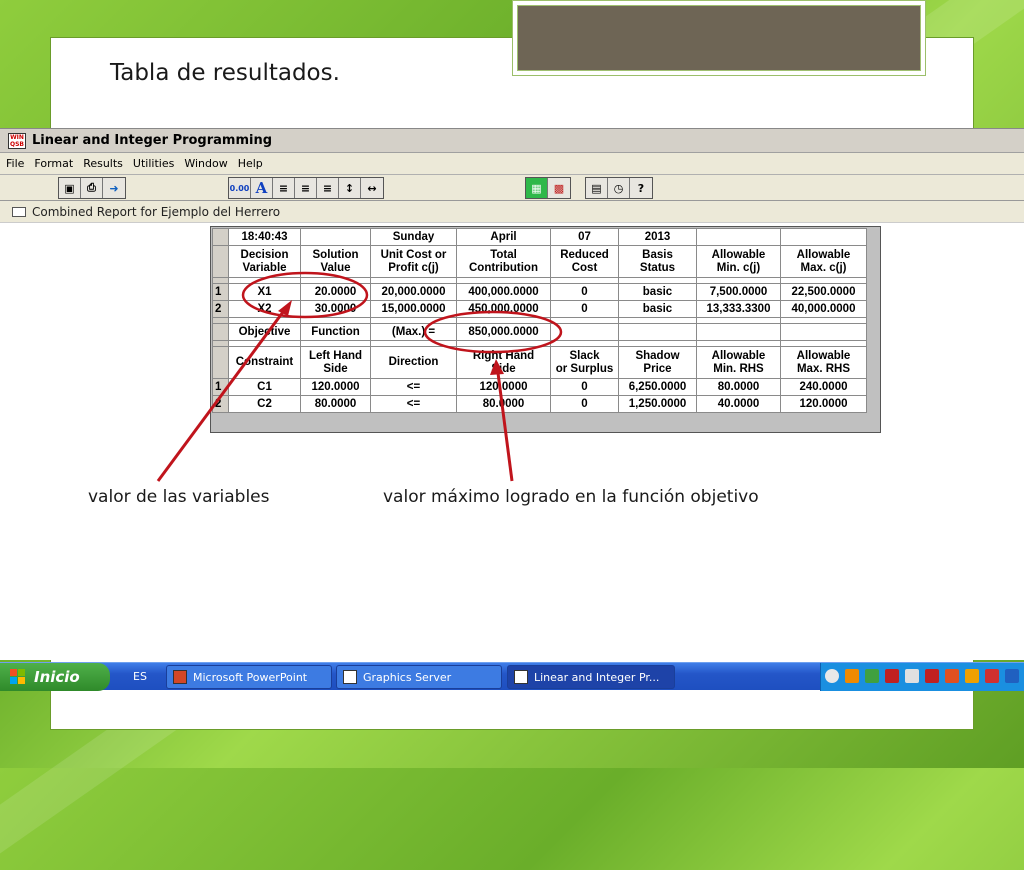  I want to click on table-cell: Objective, so click(264, 332).